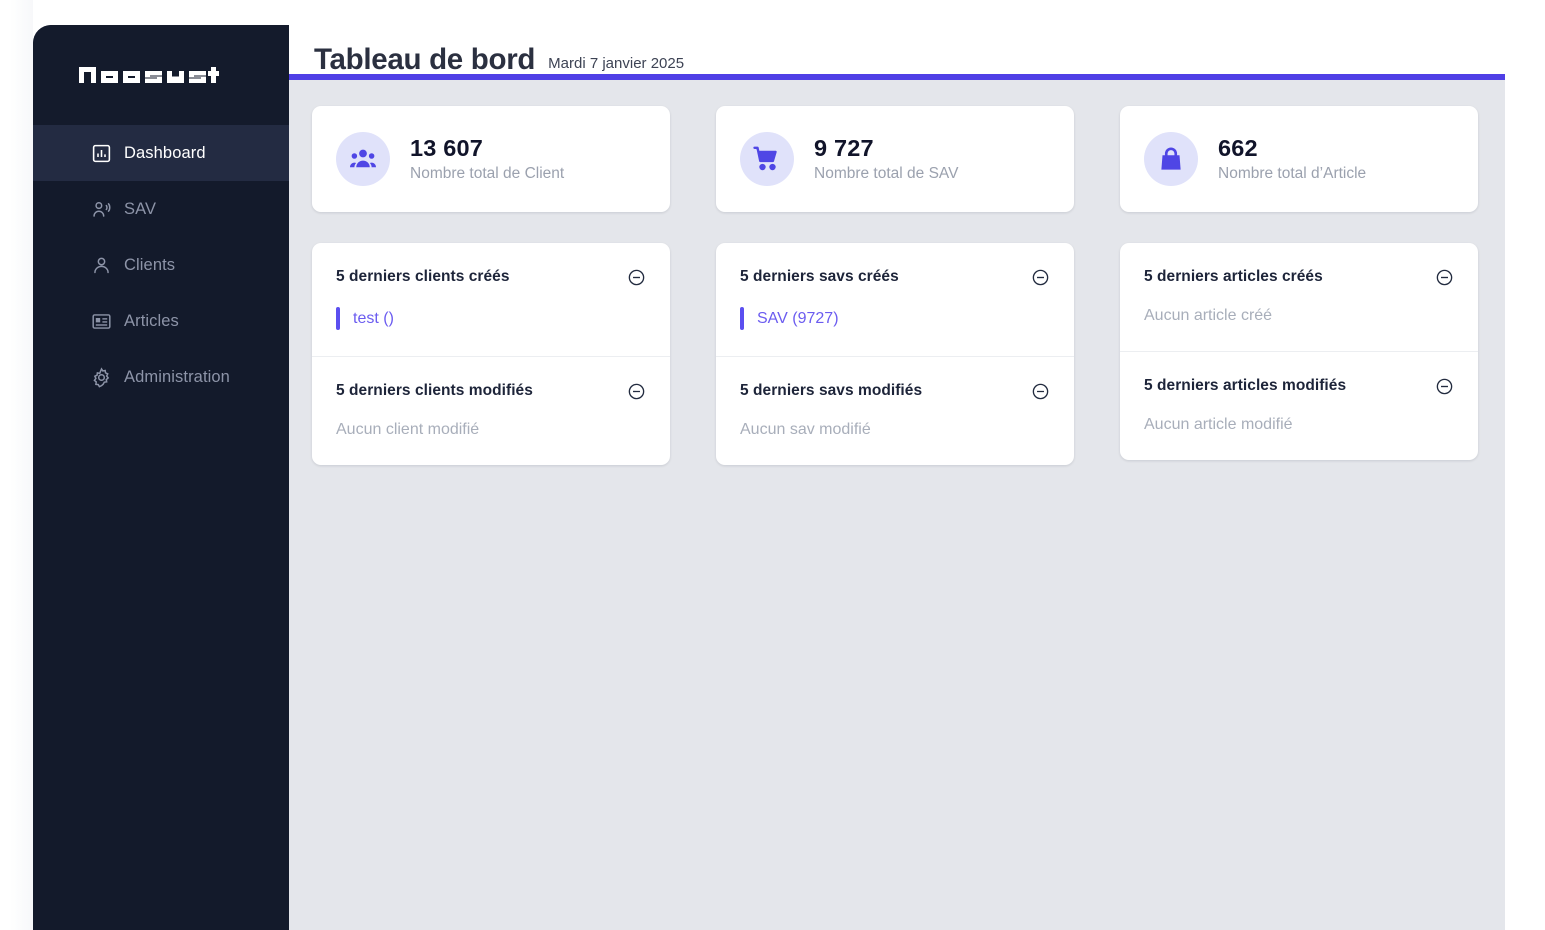 The image size is (1545, 930). Describe the element at coordinates (819, 276) in the screenshot. I see `panel-title: 5 derniers savs créés` at that location.